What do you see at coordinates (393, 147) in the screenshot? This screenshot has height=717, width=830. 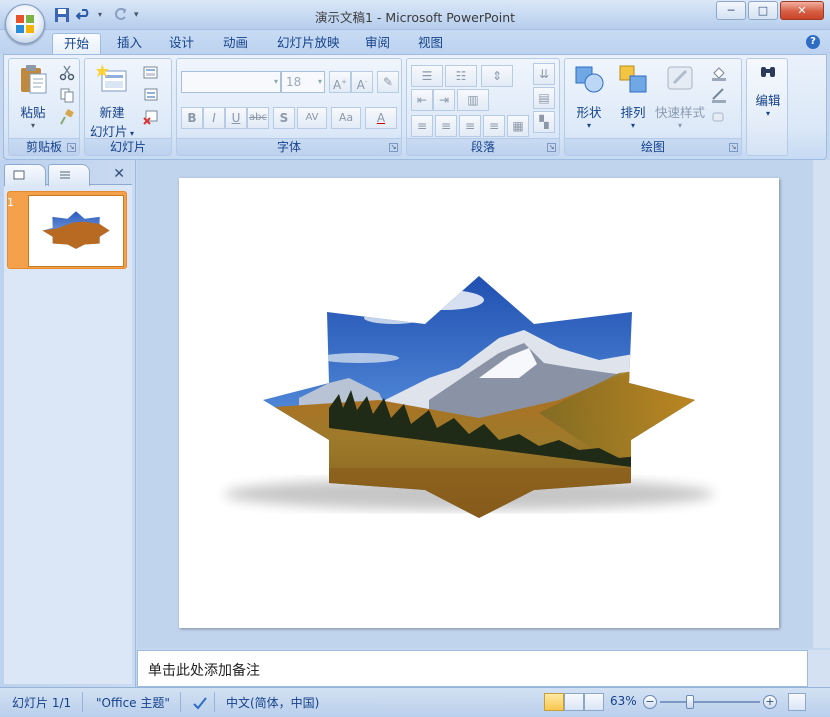 I see `font-launcher-icon: ↘` at bounding box center [393, 147].